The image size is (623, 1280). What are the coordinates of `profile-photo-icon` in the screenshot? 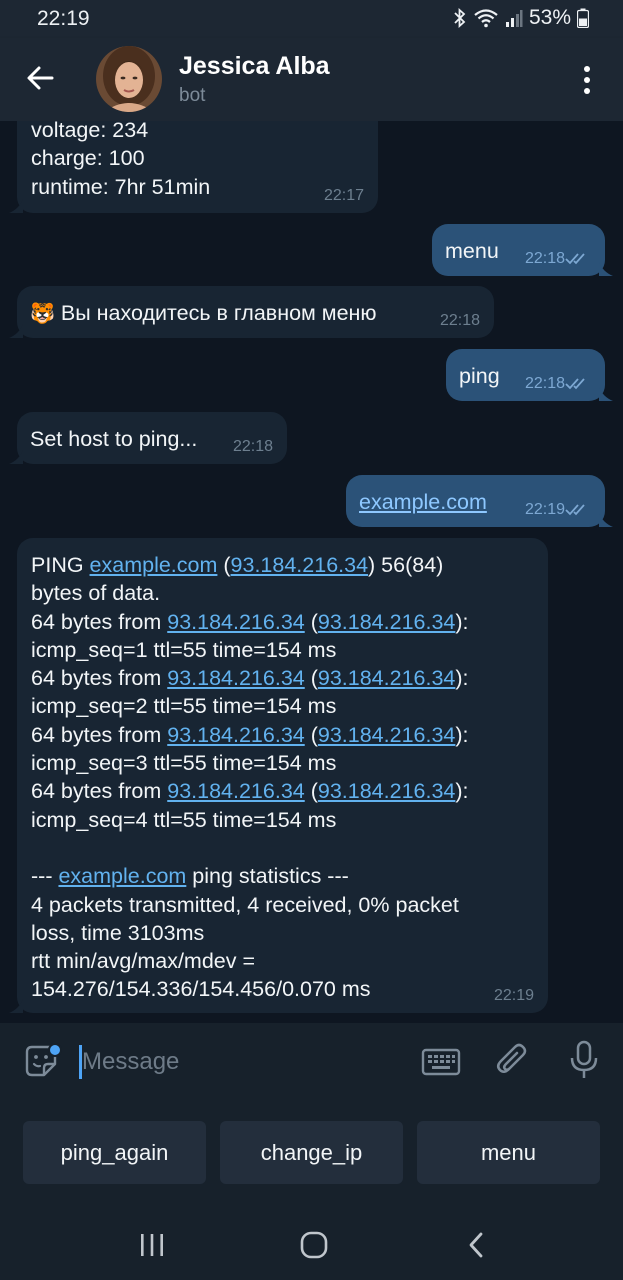 It's located at (129, 79).